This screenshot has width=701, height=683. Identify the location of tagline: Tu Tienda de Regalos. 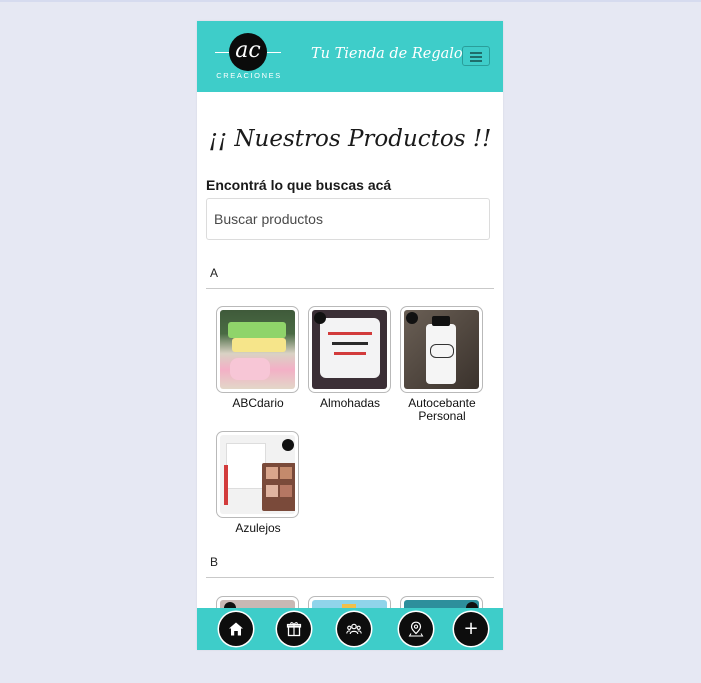
(391, 54).